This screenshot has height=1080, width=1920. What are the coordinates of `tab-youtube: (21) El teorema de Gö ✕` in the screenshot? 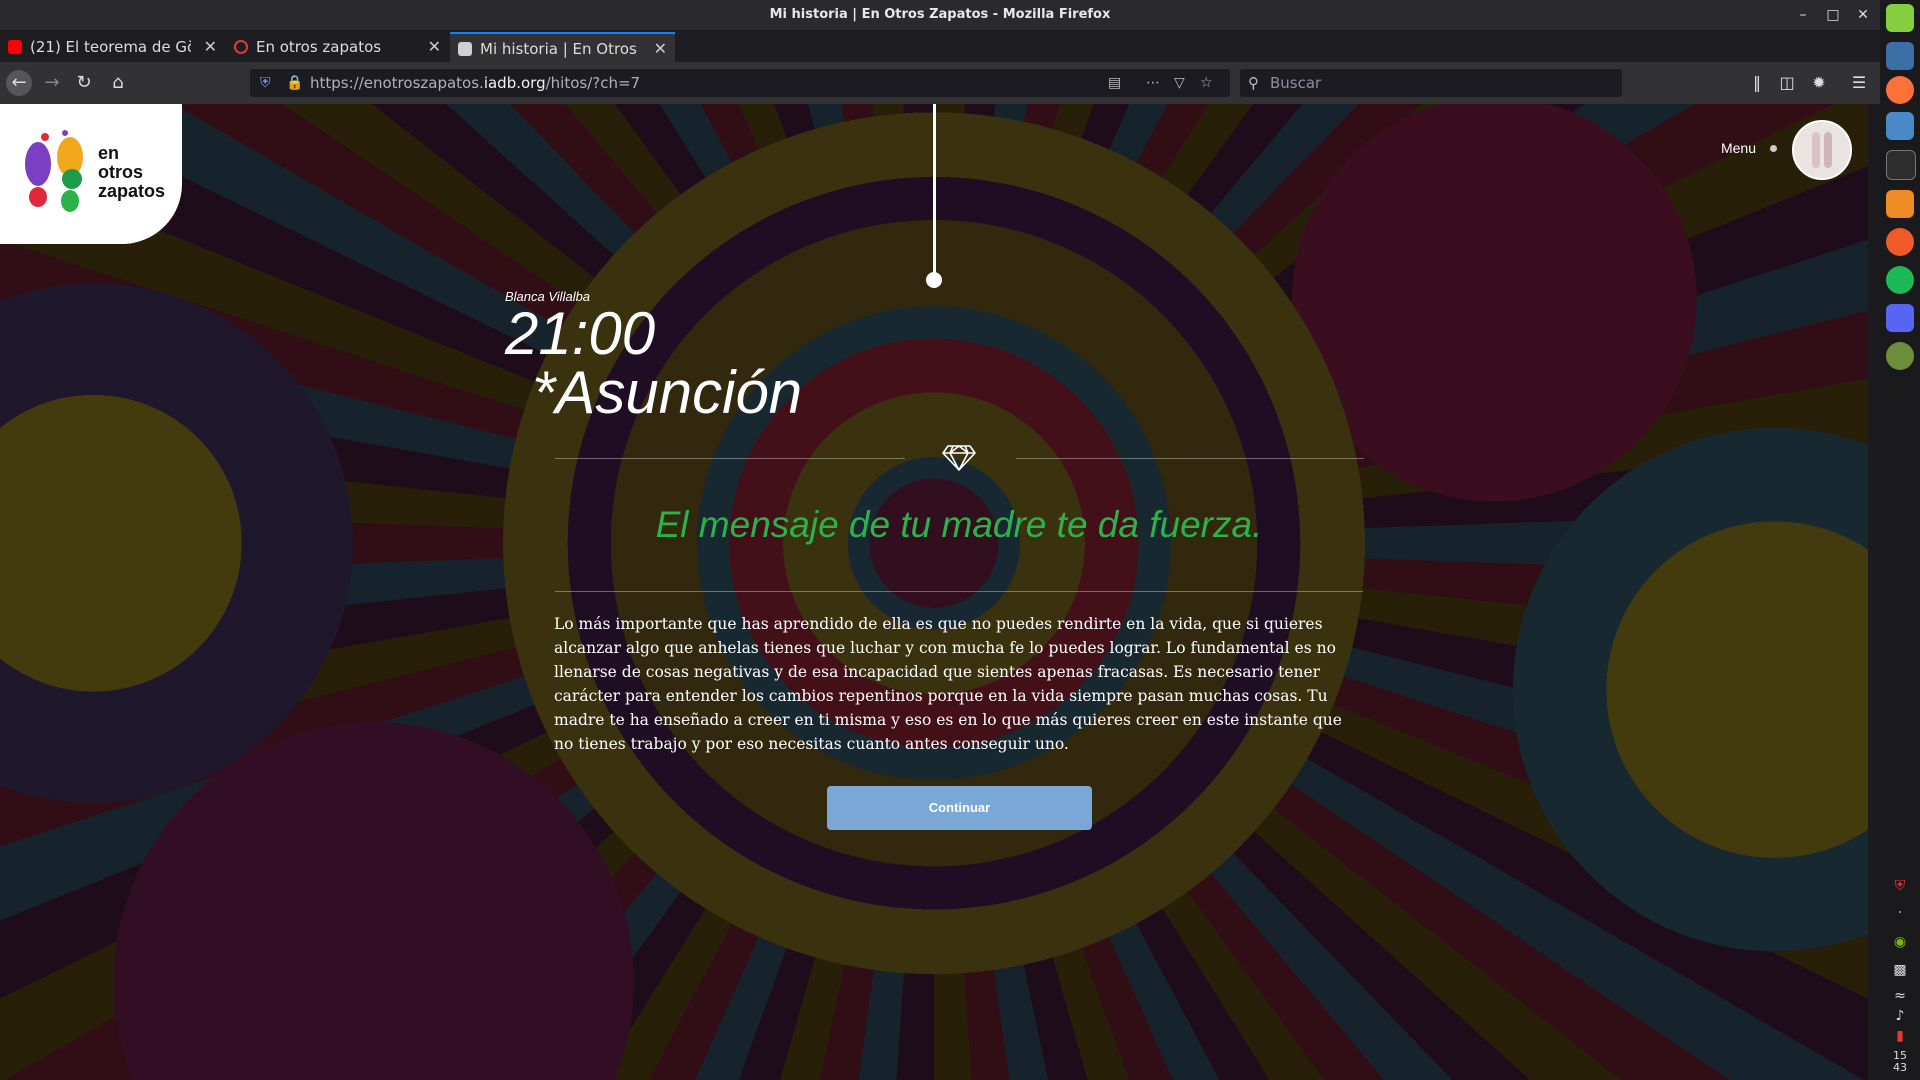 It's located at (112, 47).